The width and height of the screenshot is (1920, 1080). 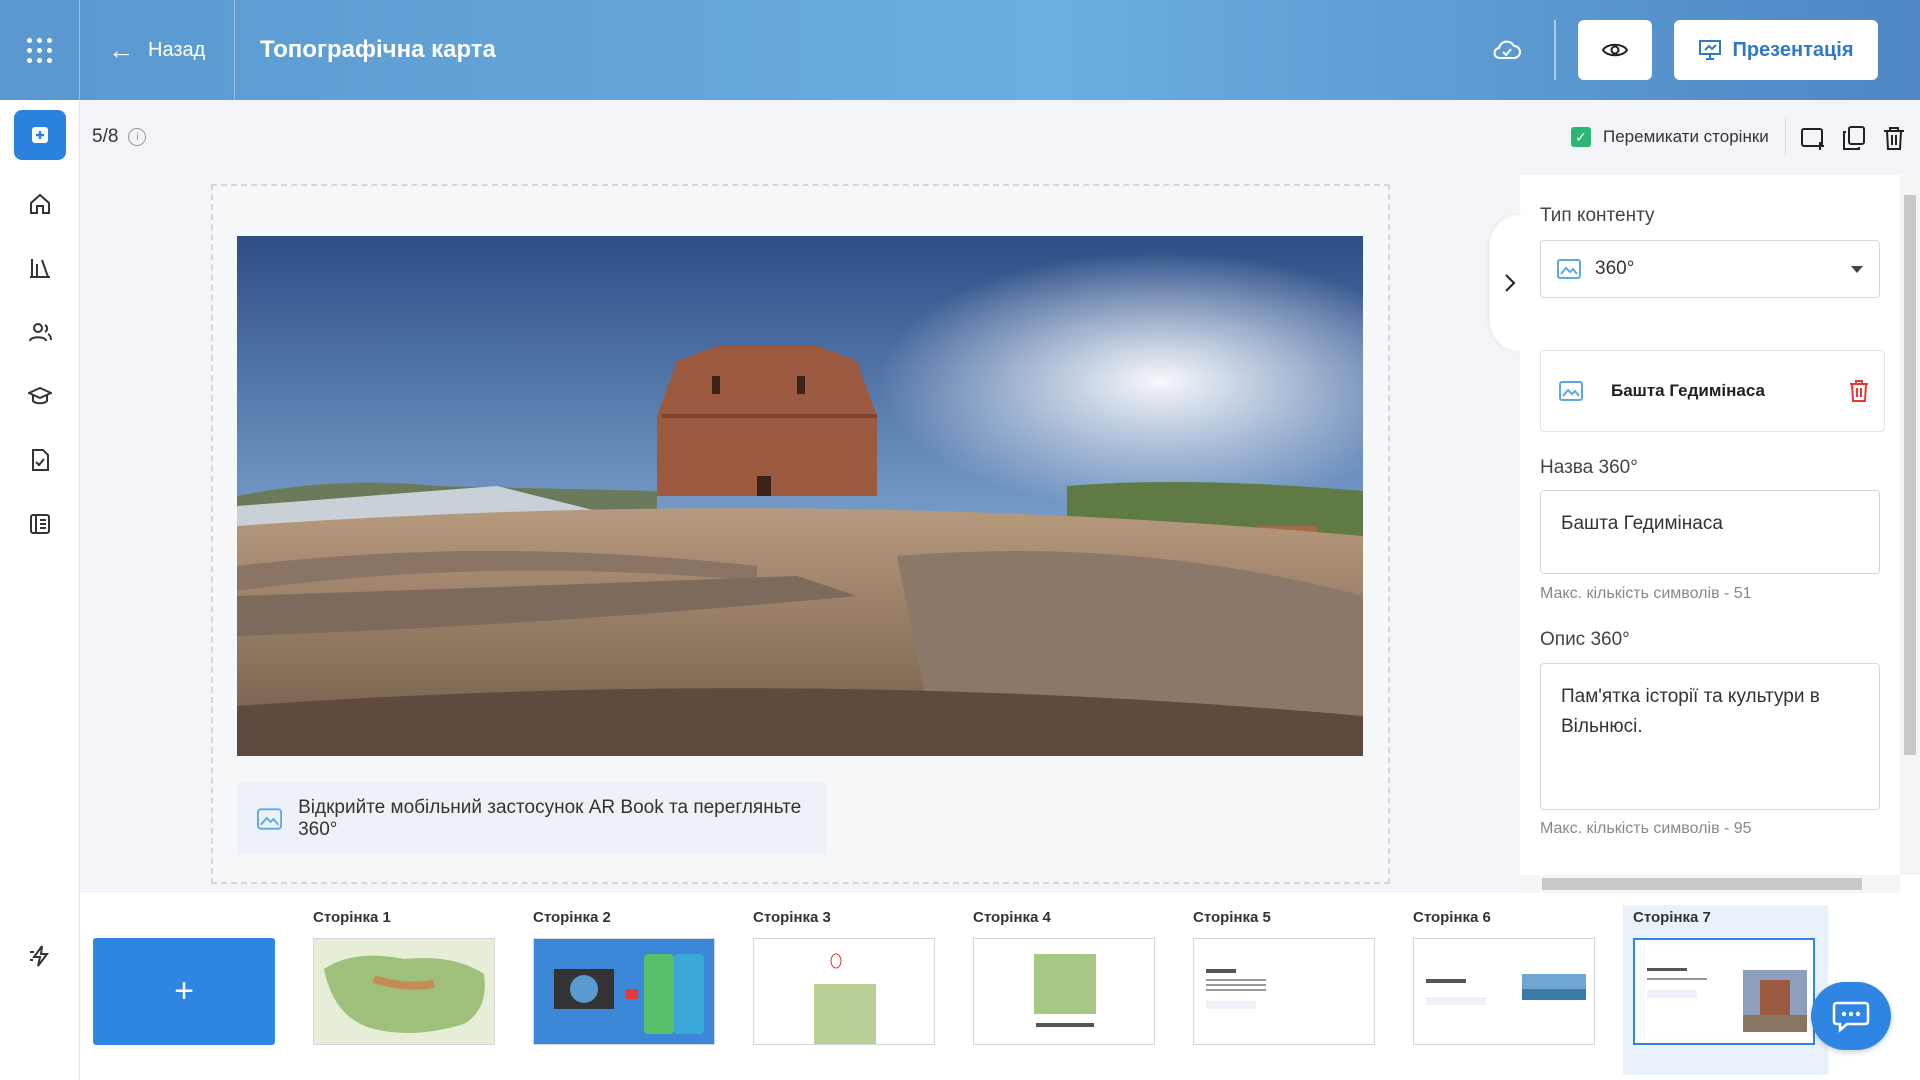 What do you see at coordinates (40, 956) in the screenshot?
I see `flash-icon` at bounding box center [40, 956].